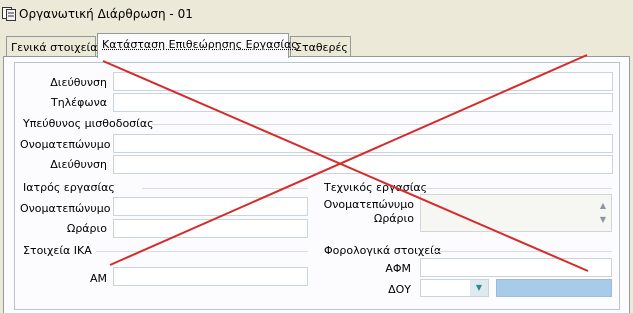 The width and height of the screenshot is (633, 313). I want to click on address-field, so click(363, 81).